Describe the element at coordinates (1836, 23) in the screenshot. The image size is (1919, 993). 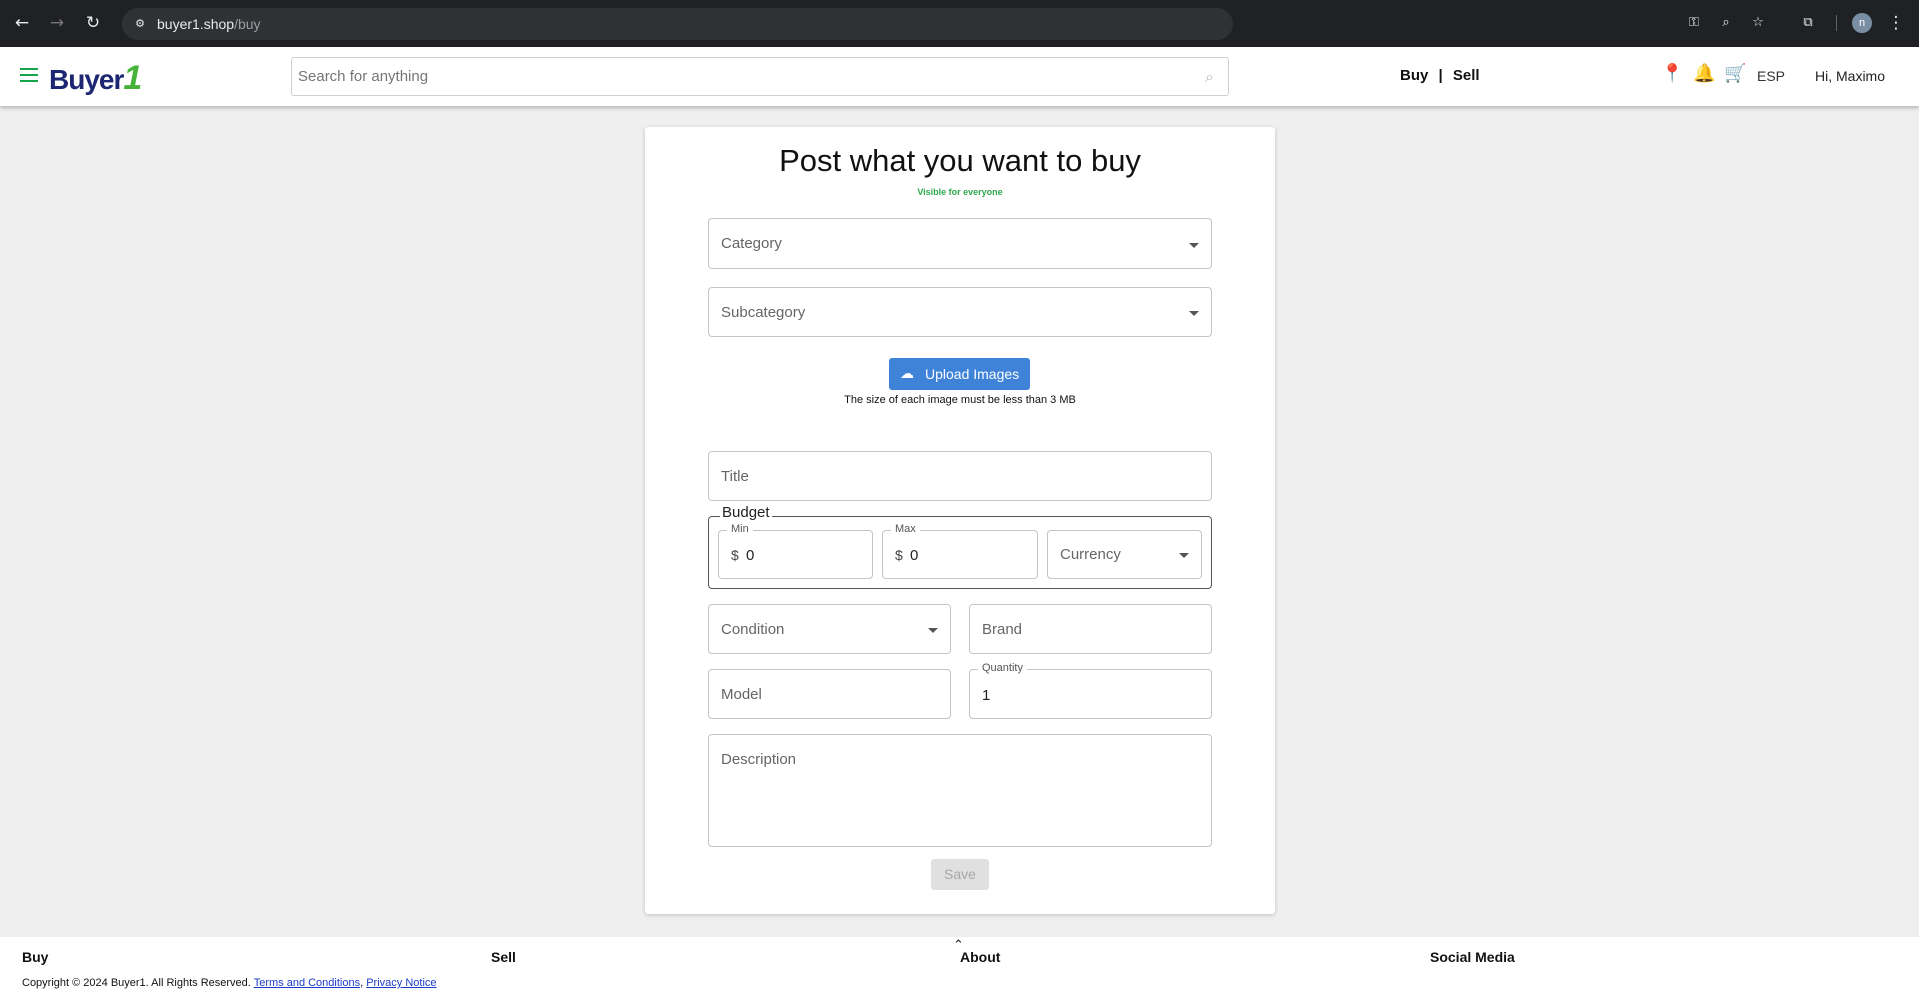
I see `toolbar-divider` at that location.